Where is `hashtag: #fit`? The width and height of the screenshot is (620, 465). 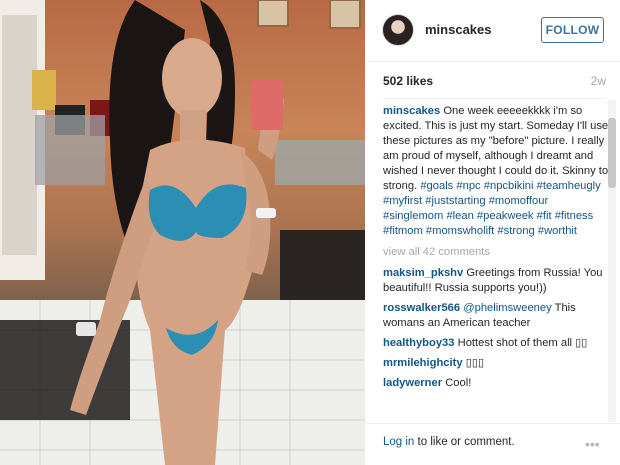 hashtag: #fit is located at coordinates (544, 216).